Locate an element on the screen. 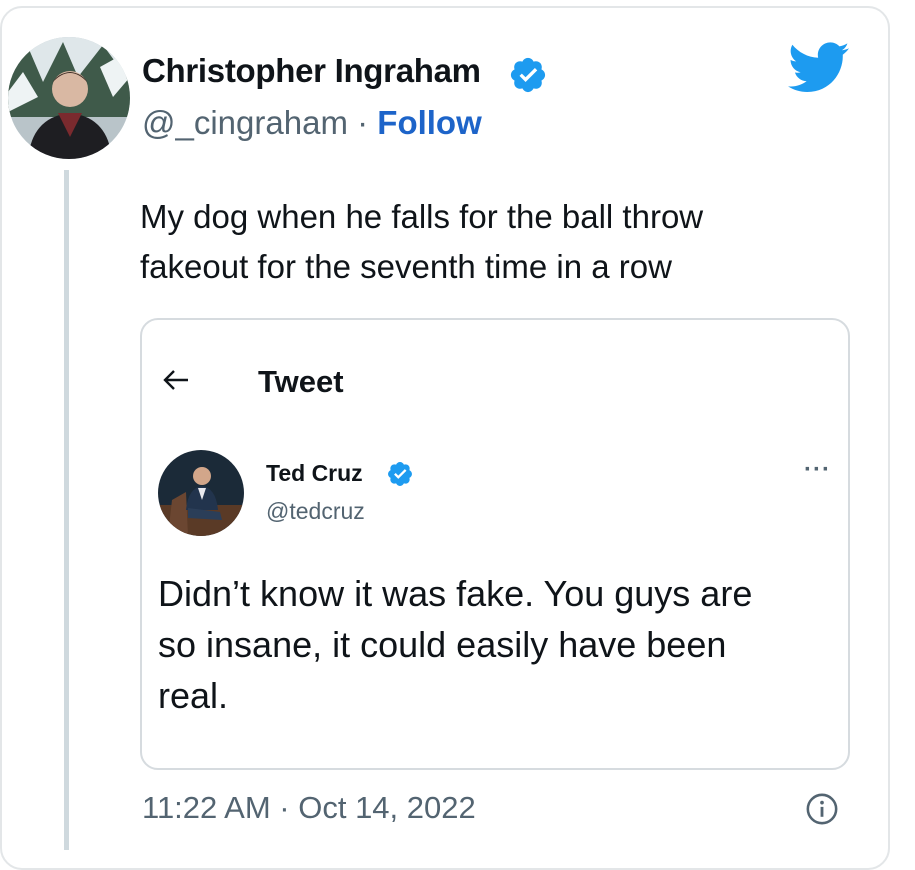 The image size is (915, 870). more-options-icon: ··· is located at coordinates (817, 469).